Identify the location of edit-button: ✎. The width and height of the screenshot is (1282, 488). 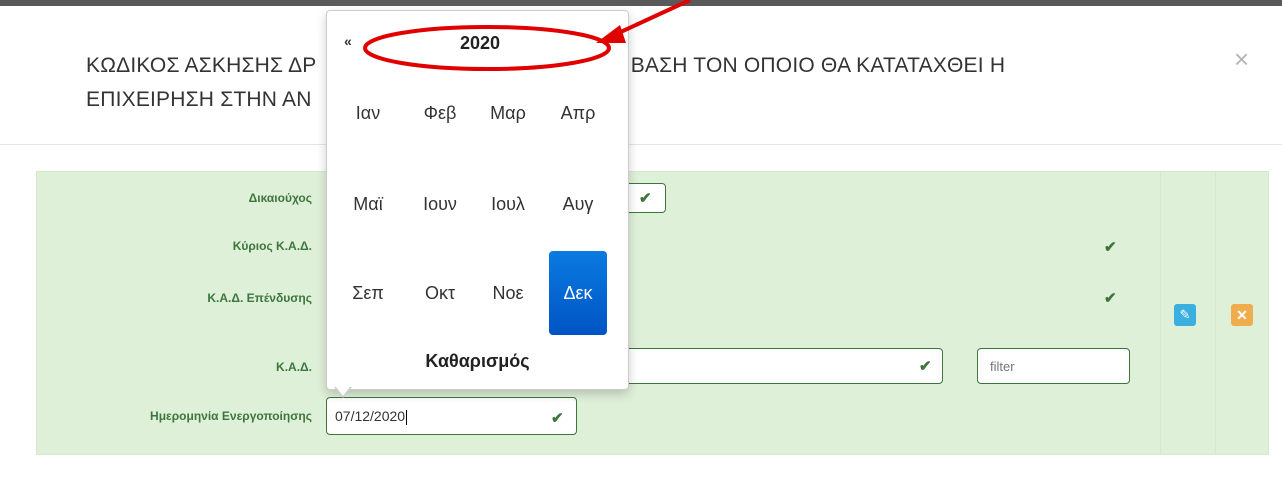
(1185, 315).